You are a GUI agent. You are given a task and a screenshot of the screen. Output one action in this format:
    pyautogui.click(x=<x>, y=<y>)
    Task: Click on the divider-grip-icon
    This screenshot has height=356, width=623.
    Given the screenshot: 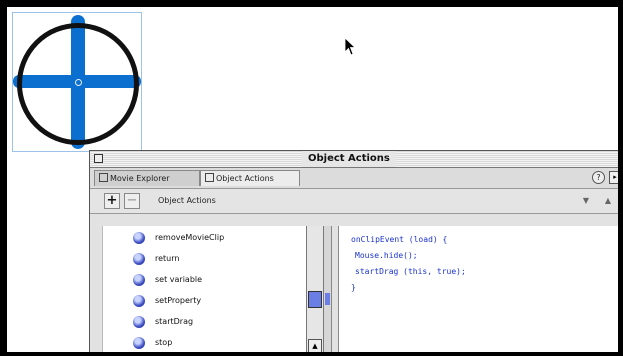 What is the action you would take?
    pyautogui.click(x=327, y=299)
    